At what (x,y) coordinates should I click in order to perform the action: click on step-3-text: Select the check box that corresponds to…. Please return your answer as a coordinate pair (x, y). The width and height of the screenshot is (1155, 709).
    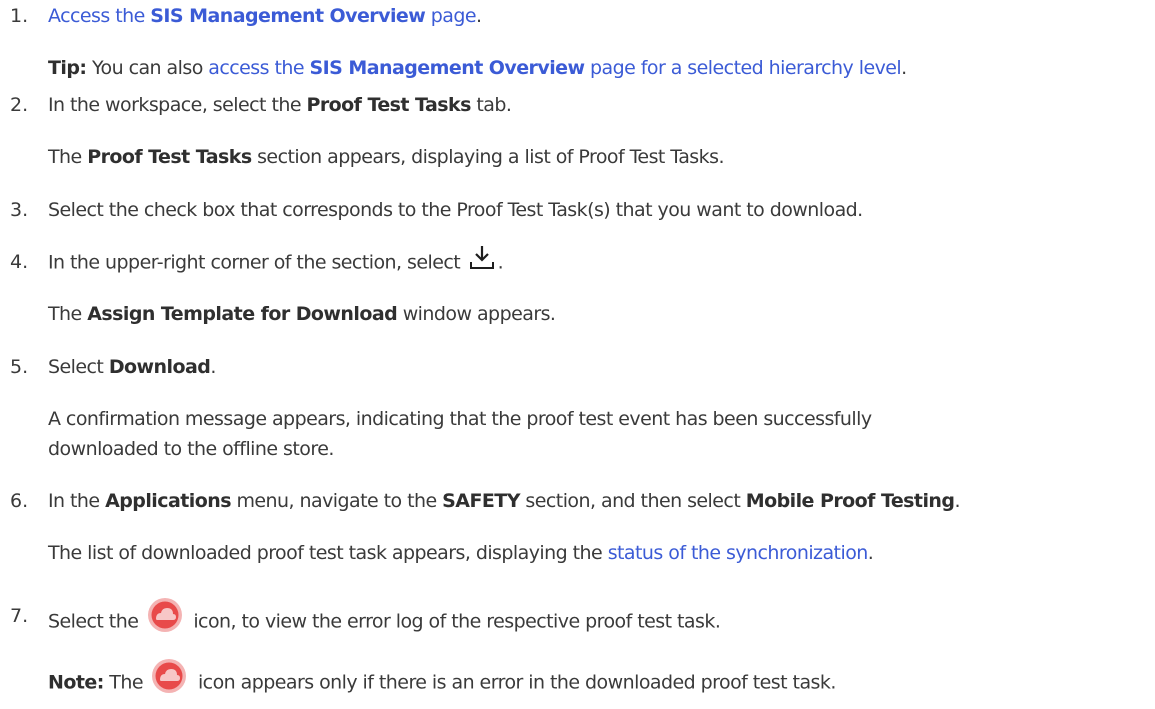
    Looking at the image, I should click on (455, 210).